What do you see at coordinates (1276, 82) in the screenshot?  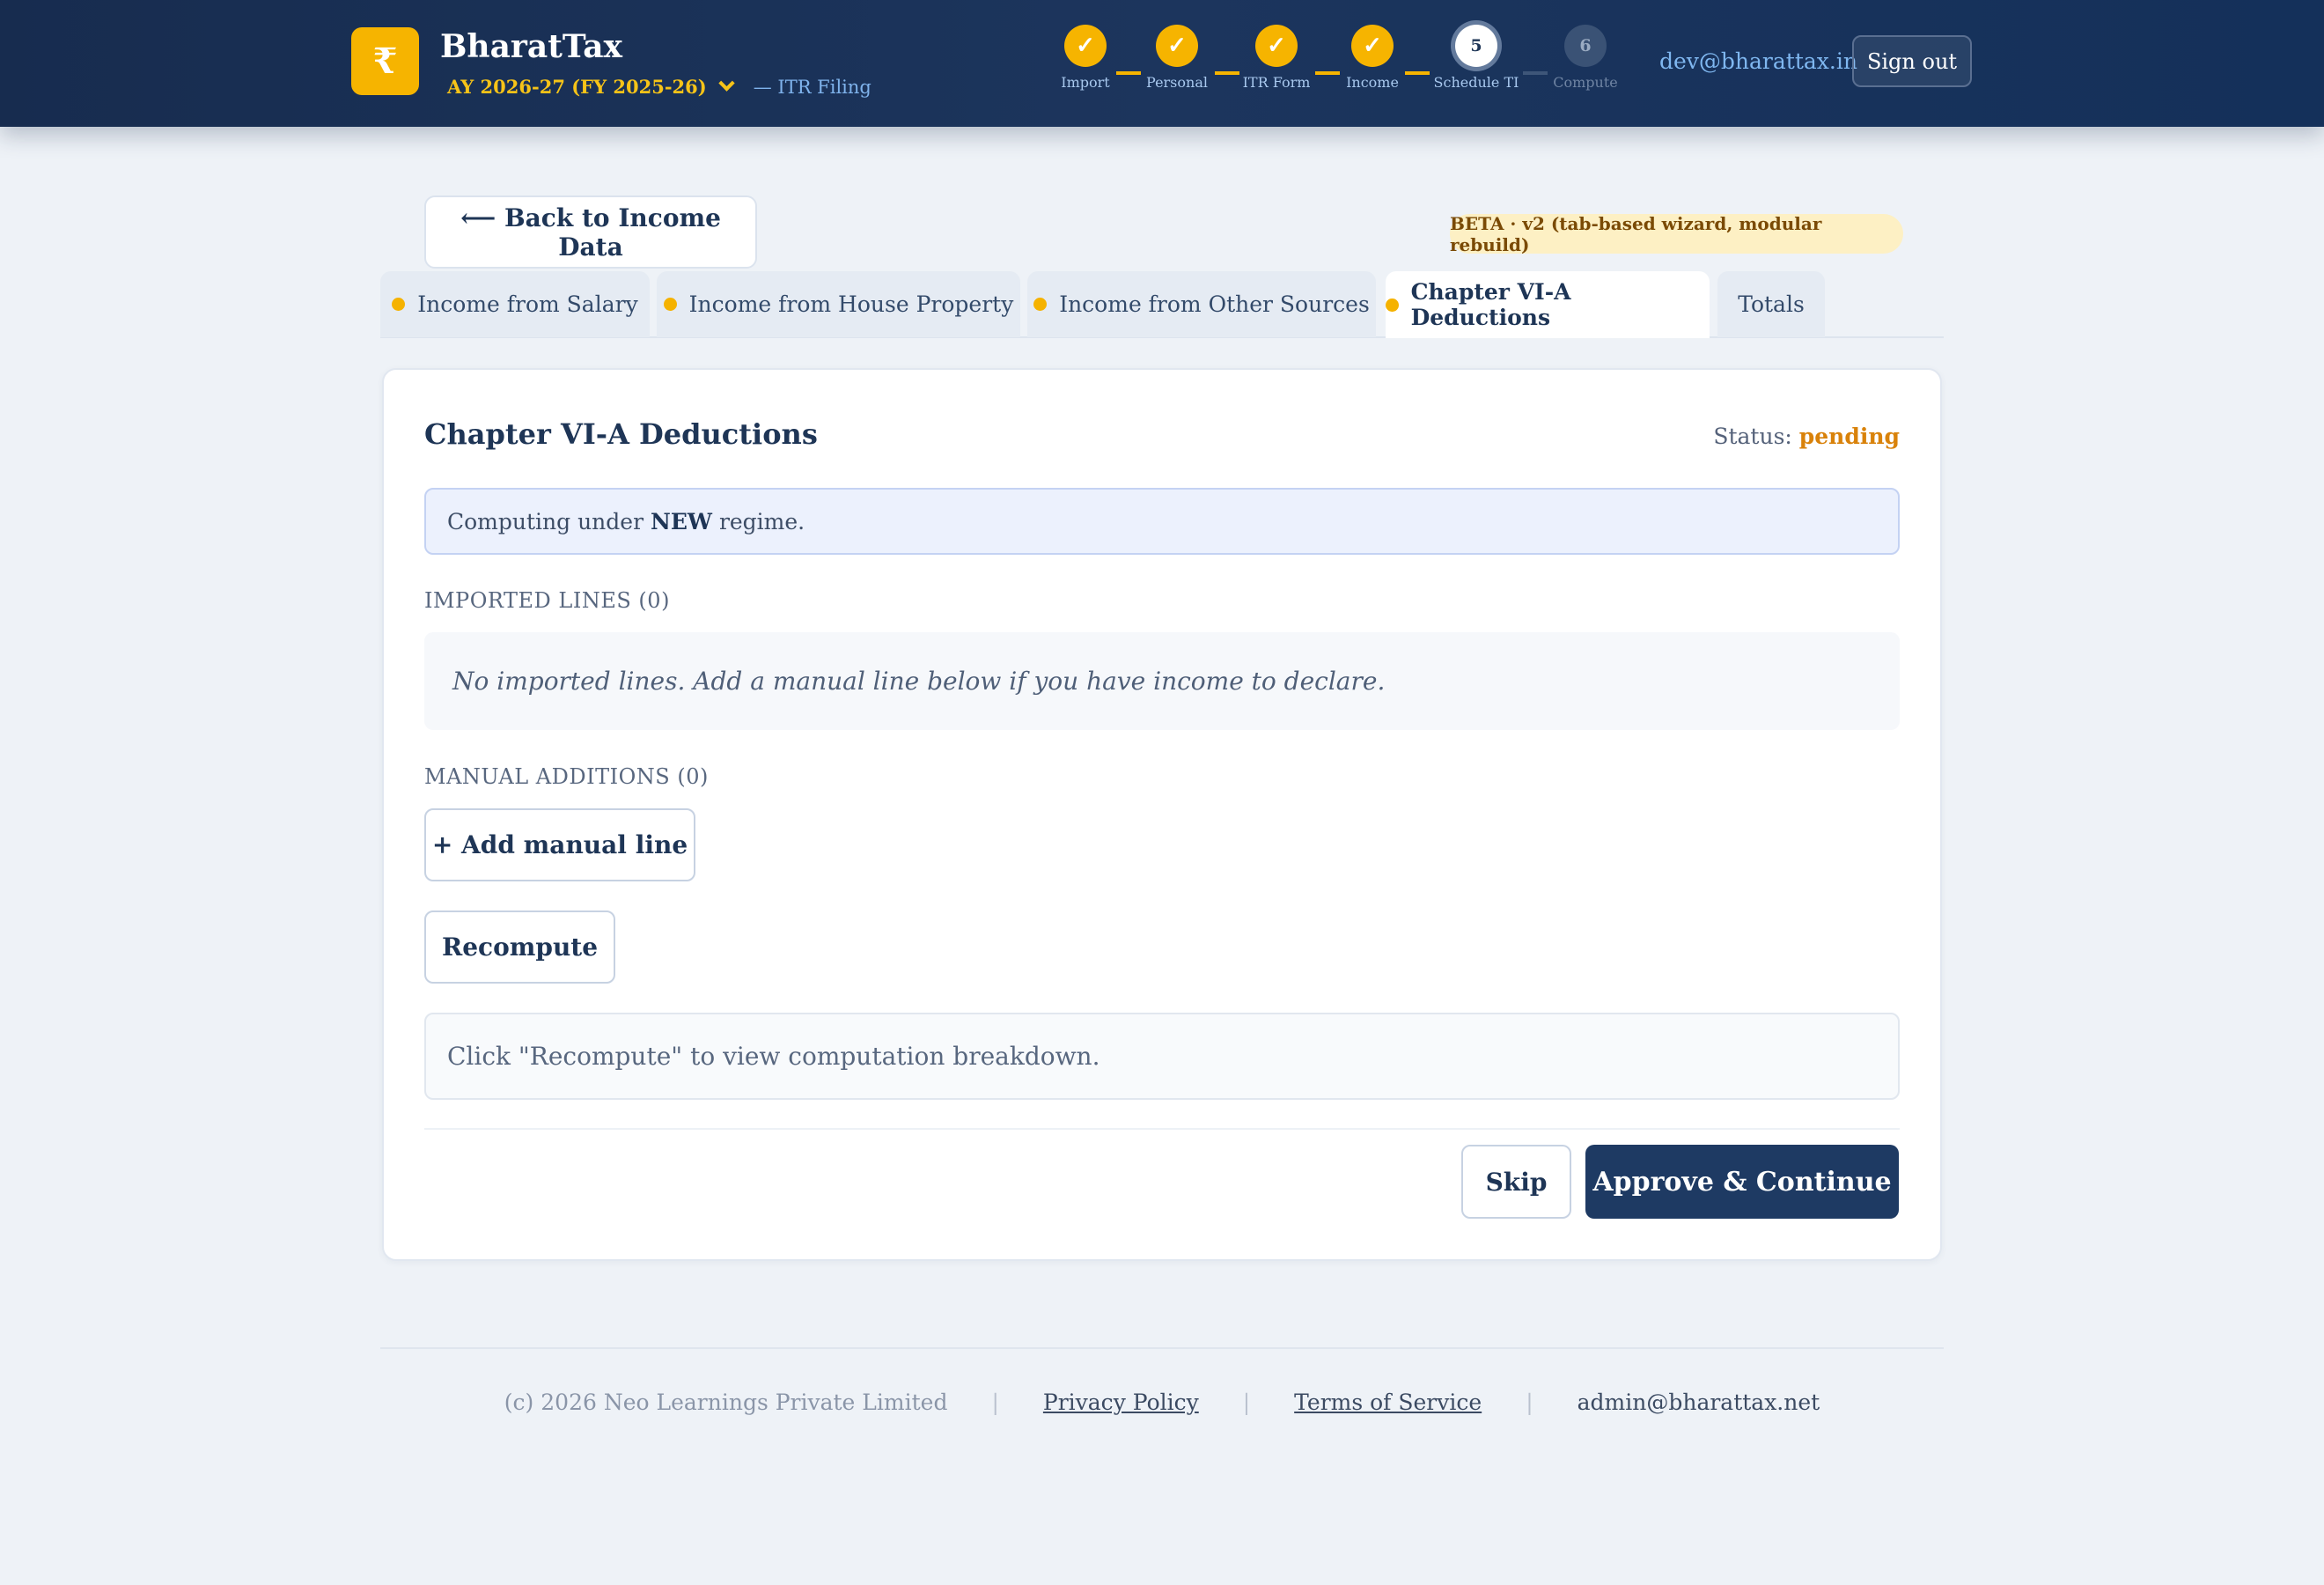 I see `step-label: ITR Form` at bounding box center [1276, 82].